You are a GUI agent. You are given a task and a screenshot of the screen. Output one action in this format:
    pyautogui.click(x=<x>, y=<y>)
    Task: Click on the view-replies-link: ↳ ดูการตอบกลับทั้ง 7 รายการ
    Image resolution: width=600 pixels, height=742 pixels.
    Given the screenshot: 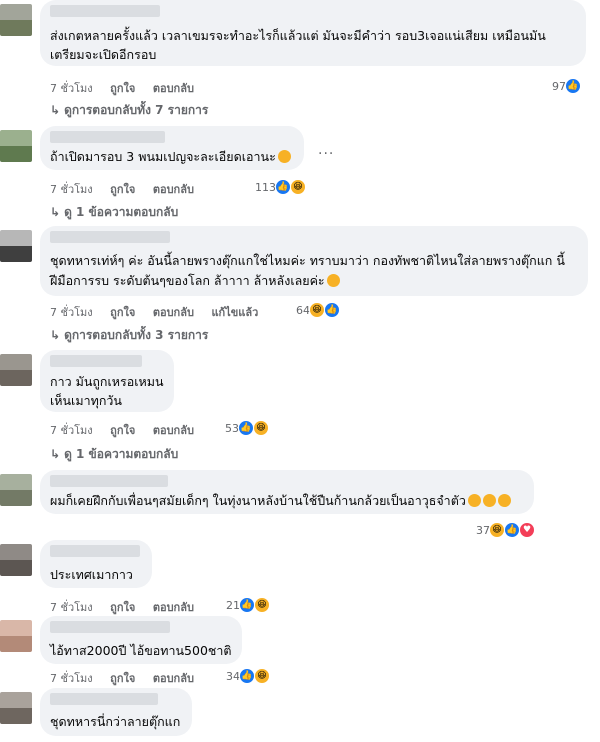 What is the action you would take?
    pyautogui.click(x=129, y=110)
    